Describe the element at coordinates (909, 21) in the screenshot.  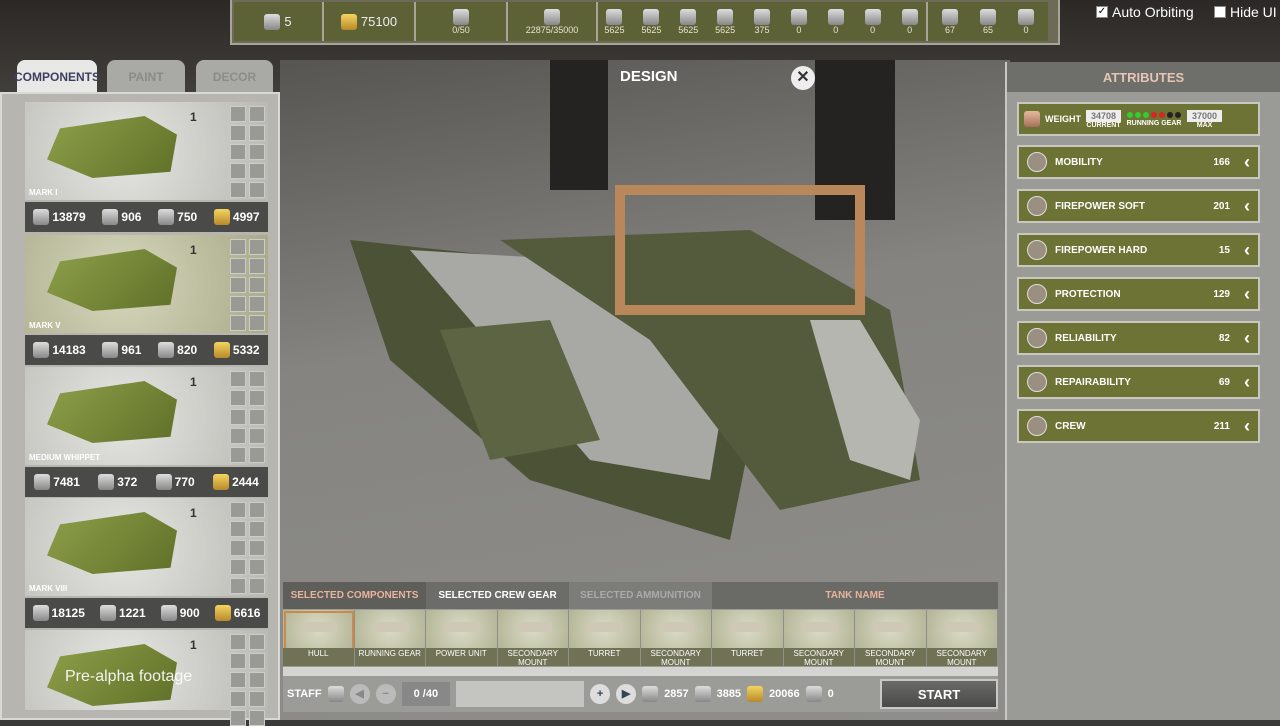
I see `resource-item: 0` at that location.